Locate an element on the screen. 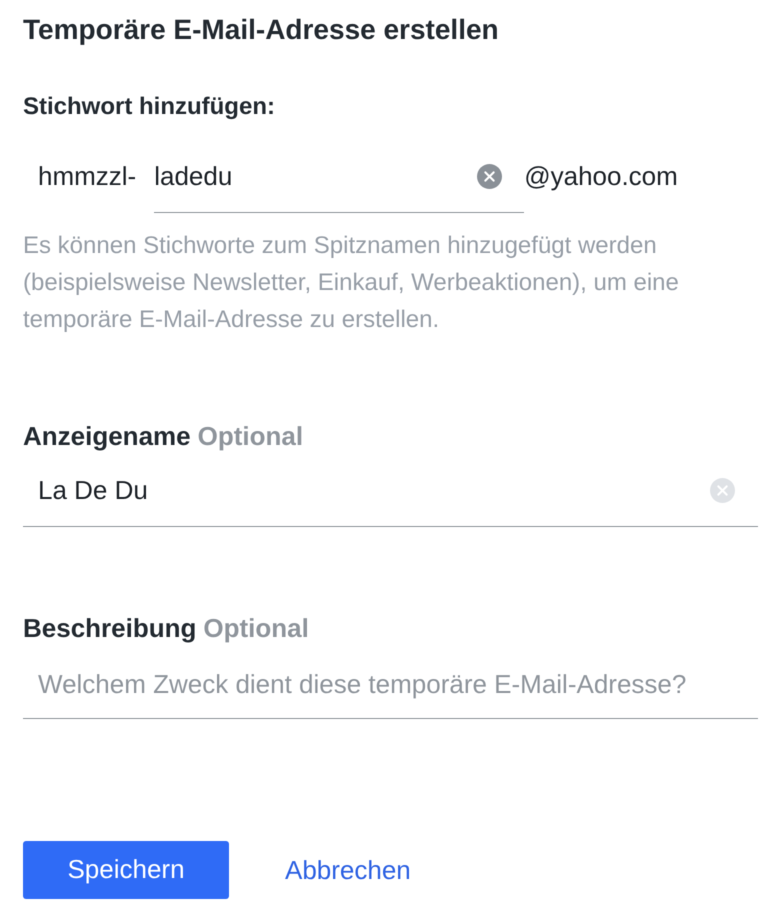  description-input-field: Welchem Zweck dient diese temporäre E-Mail-Adresse? is located at coordinates (390, 688).